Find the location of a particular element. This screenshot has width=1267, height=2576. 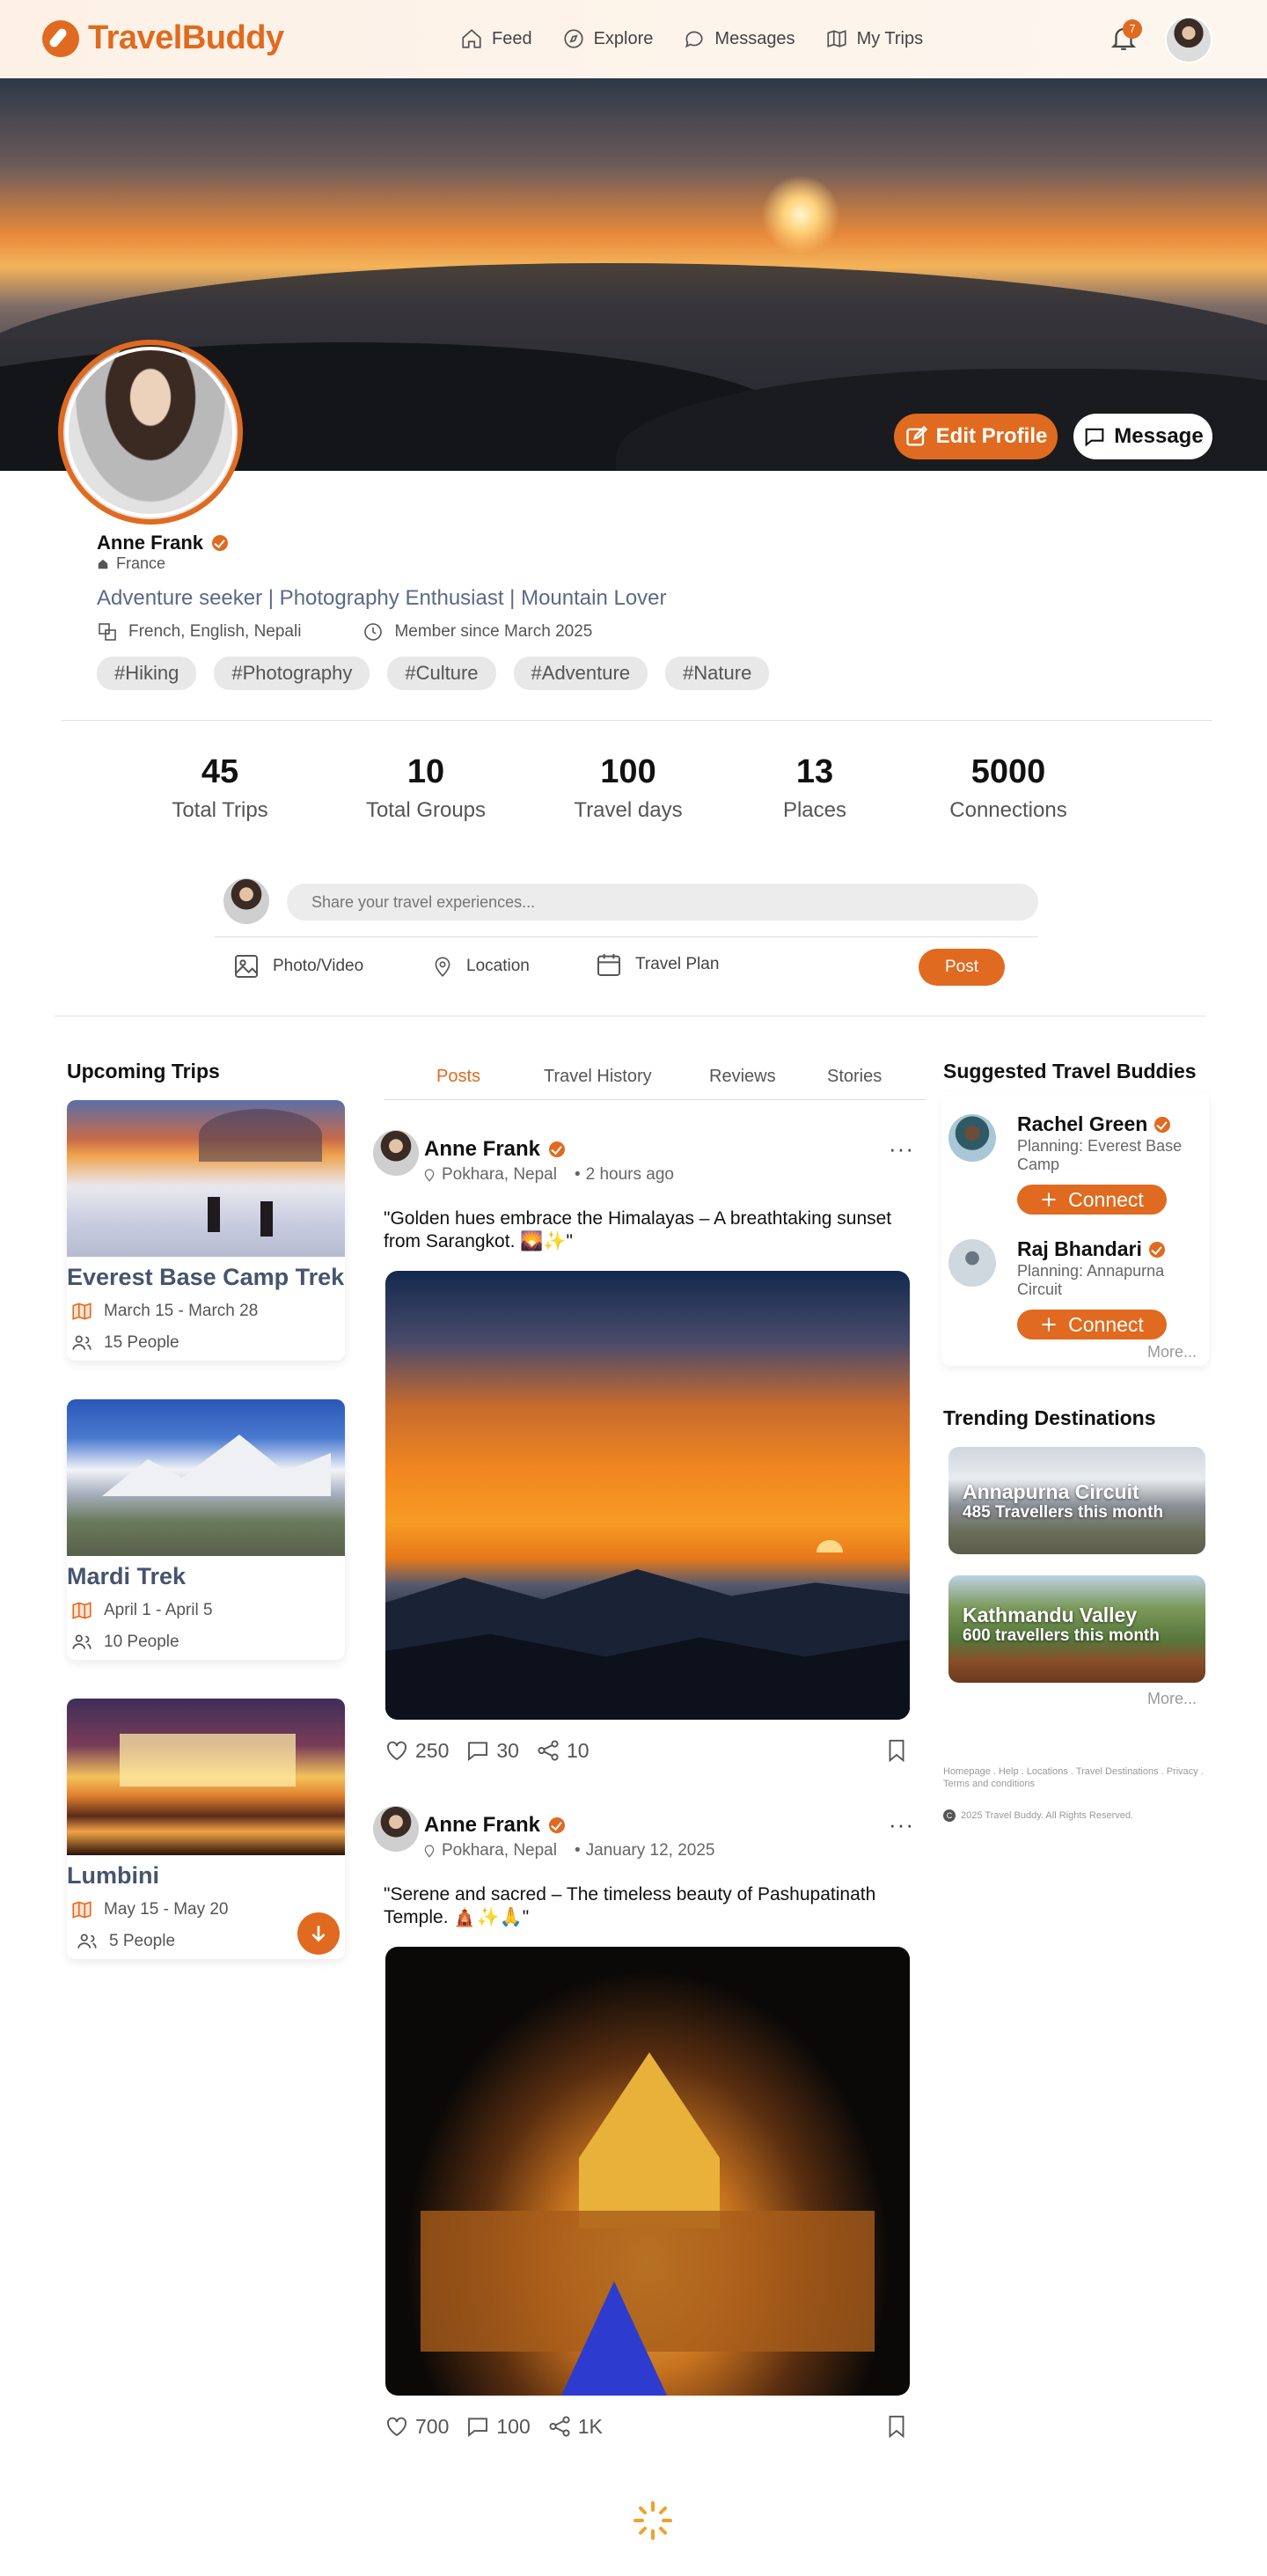

interest-tag: #Nature is located at coordinates (717, 673).